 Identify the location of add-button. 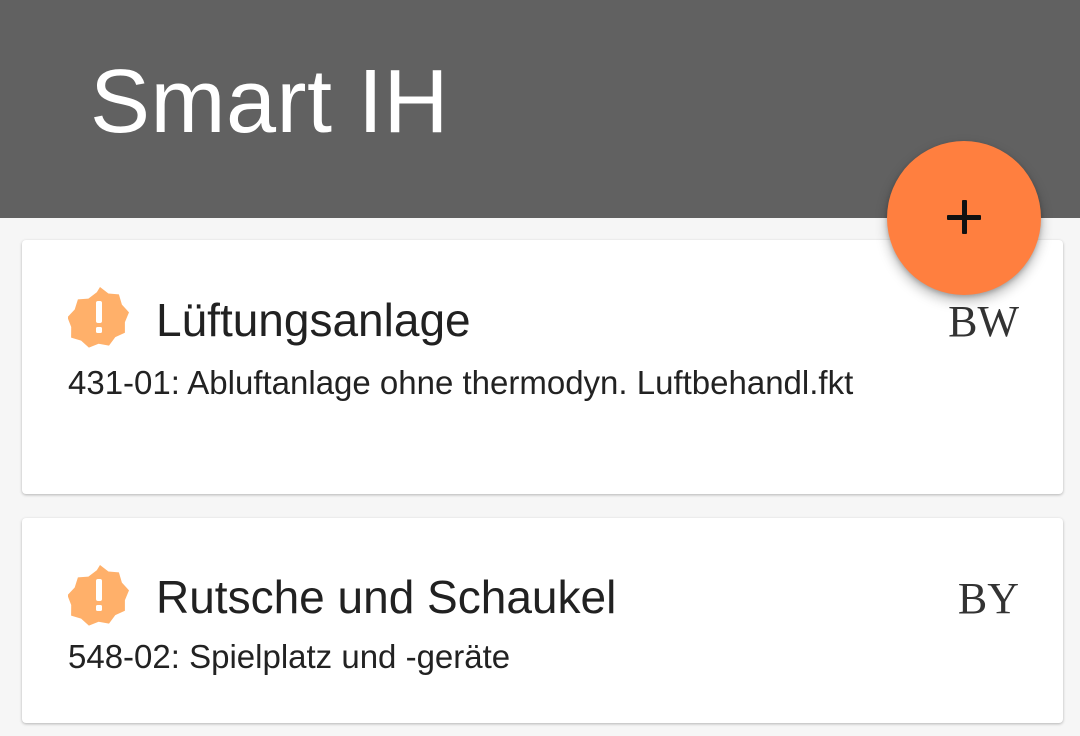
(964, 218).